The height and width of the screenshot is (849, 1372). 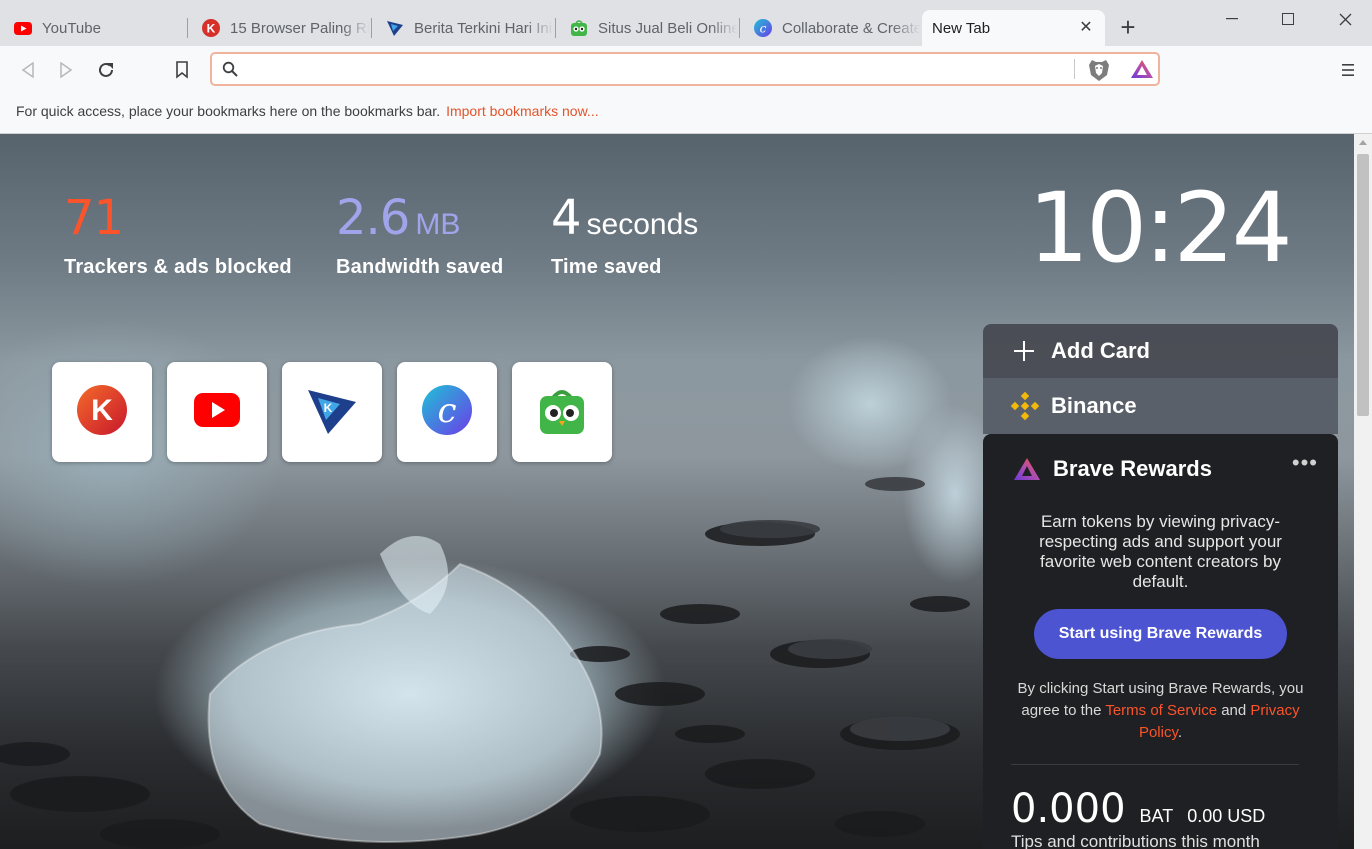 What do you see at coordinates (606, 267) in the screenshot?
I see `stat-label: Time saved` at bounding box center [606, 267].